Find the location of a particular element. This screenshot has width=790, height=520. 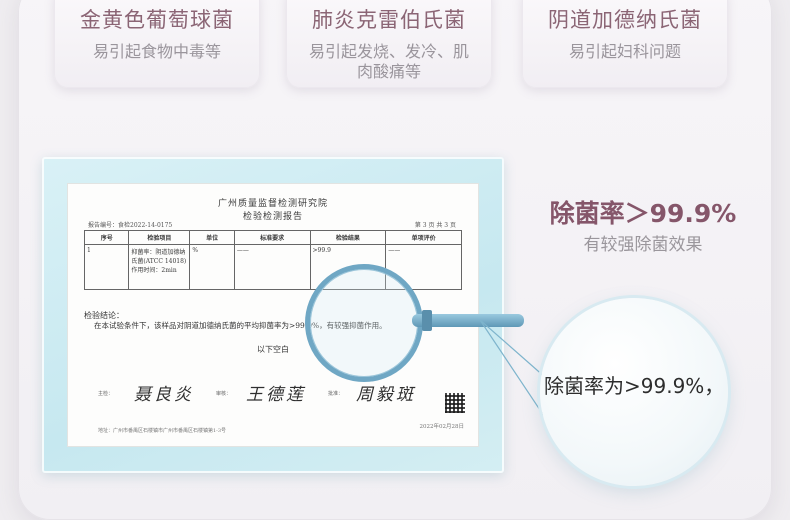

zoom-text: 除菌率为>99.9%， is located at coordinates (634, 386).